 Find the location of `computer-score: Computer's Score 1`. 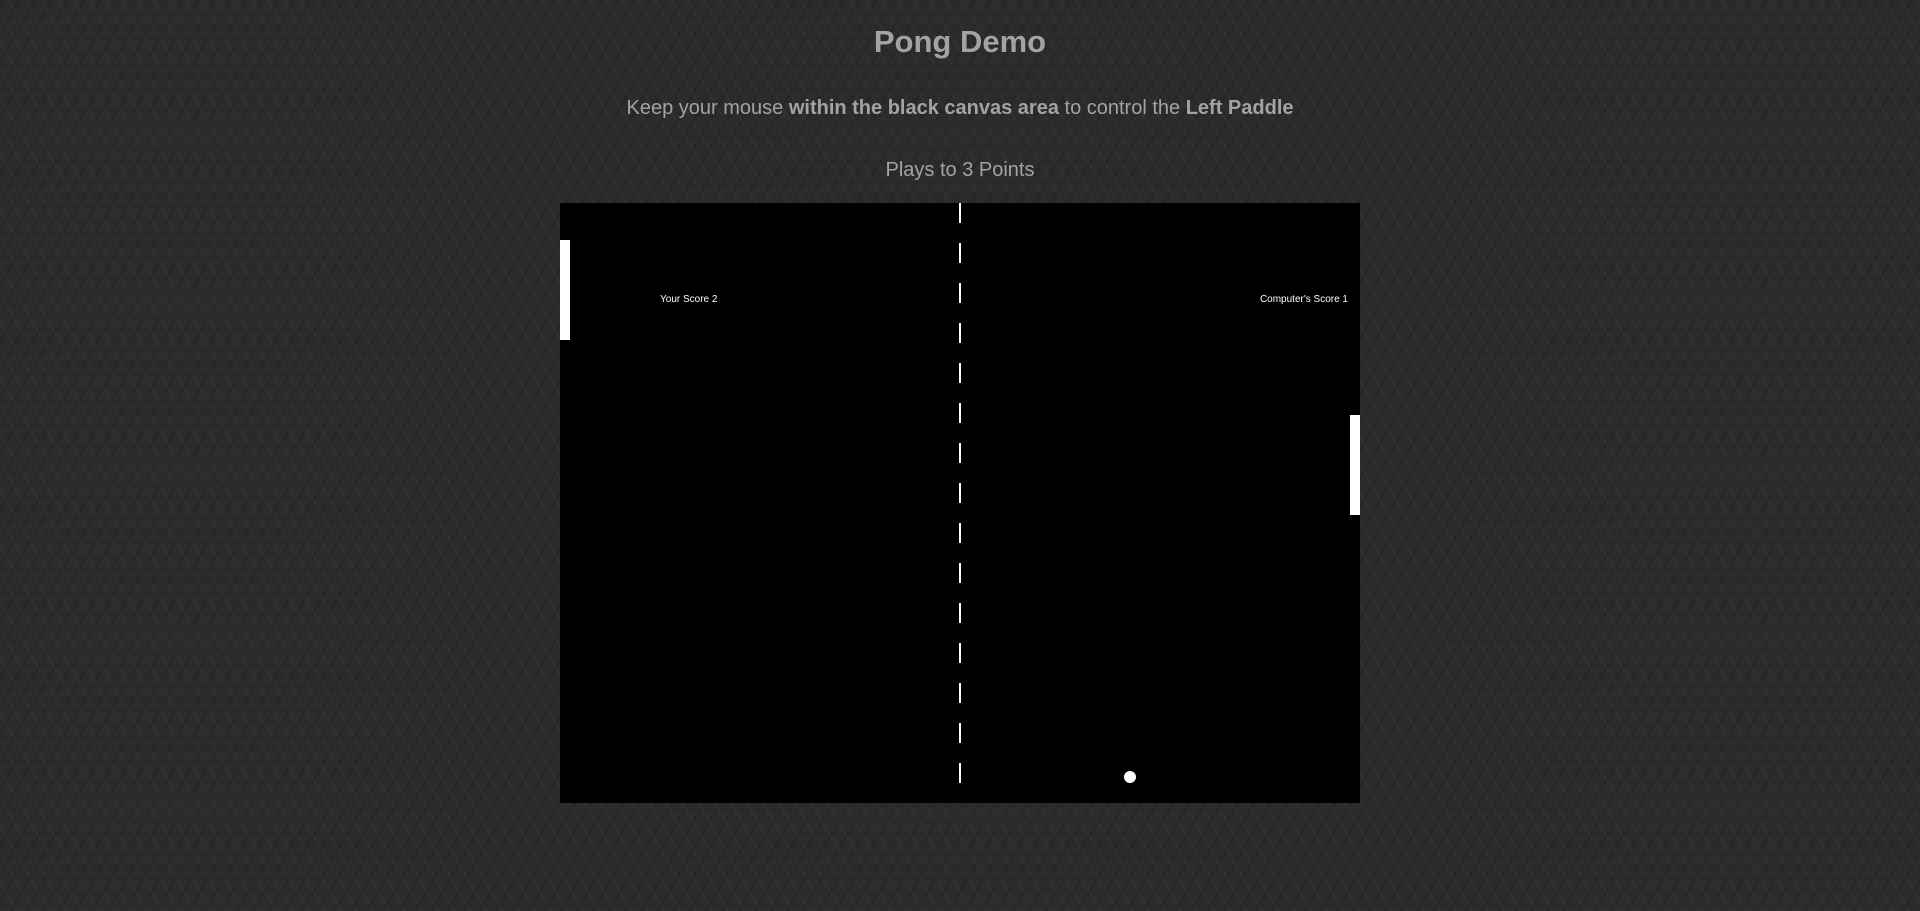

computer-score: Computer's Score 1 is located at coordinates (1303, 299).